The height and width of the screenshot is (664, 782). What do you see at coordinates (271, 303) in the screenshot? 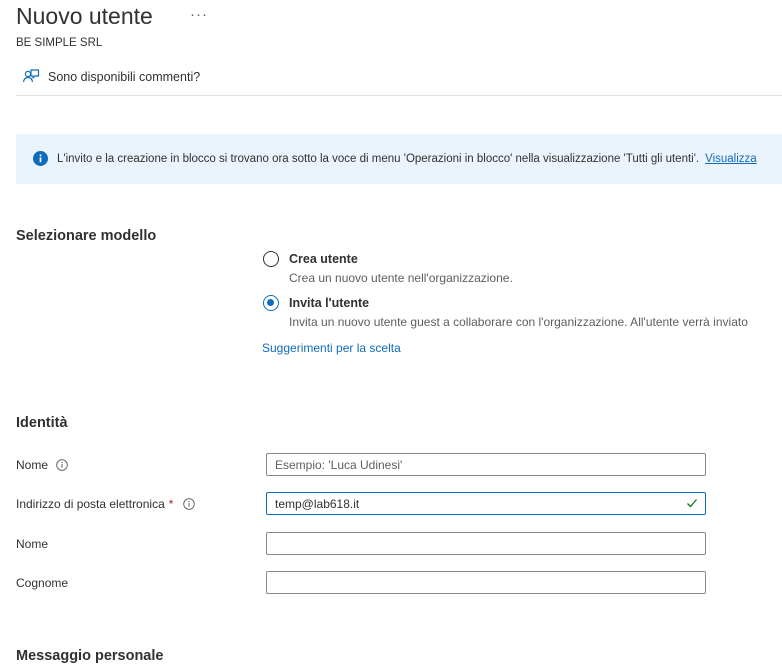
I see `radio-invite-user` at bounding box center [271, 303].